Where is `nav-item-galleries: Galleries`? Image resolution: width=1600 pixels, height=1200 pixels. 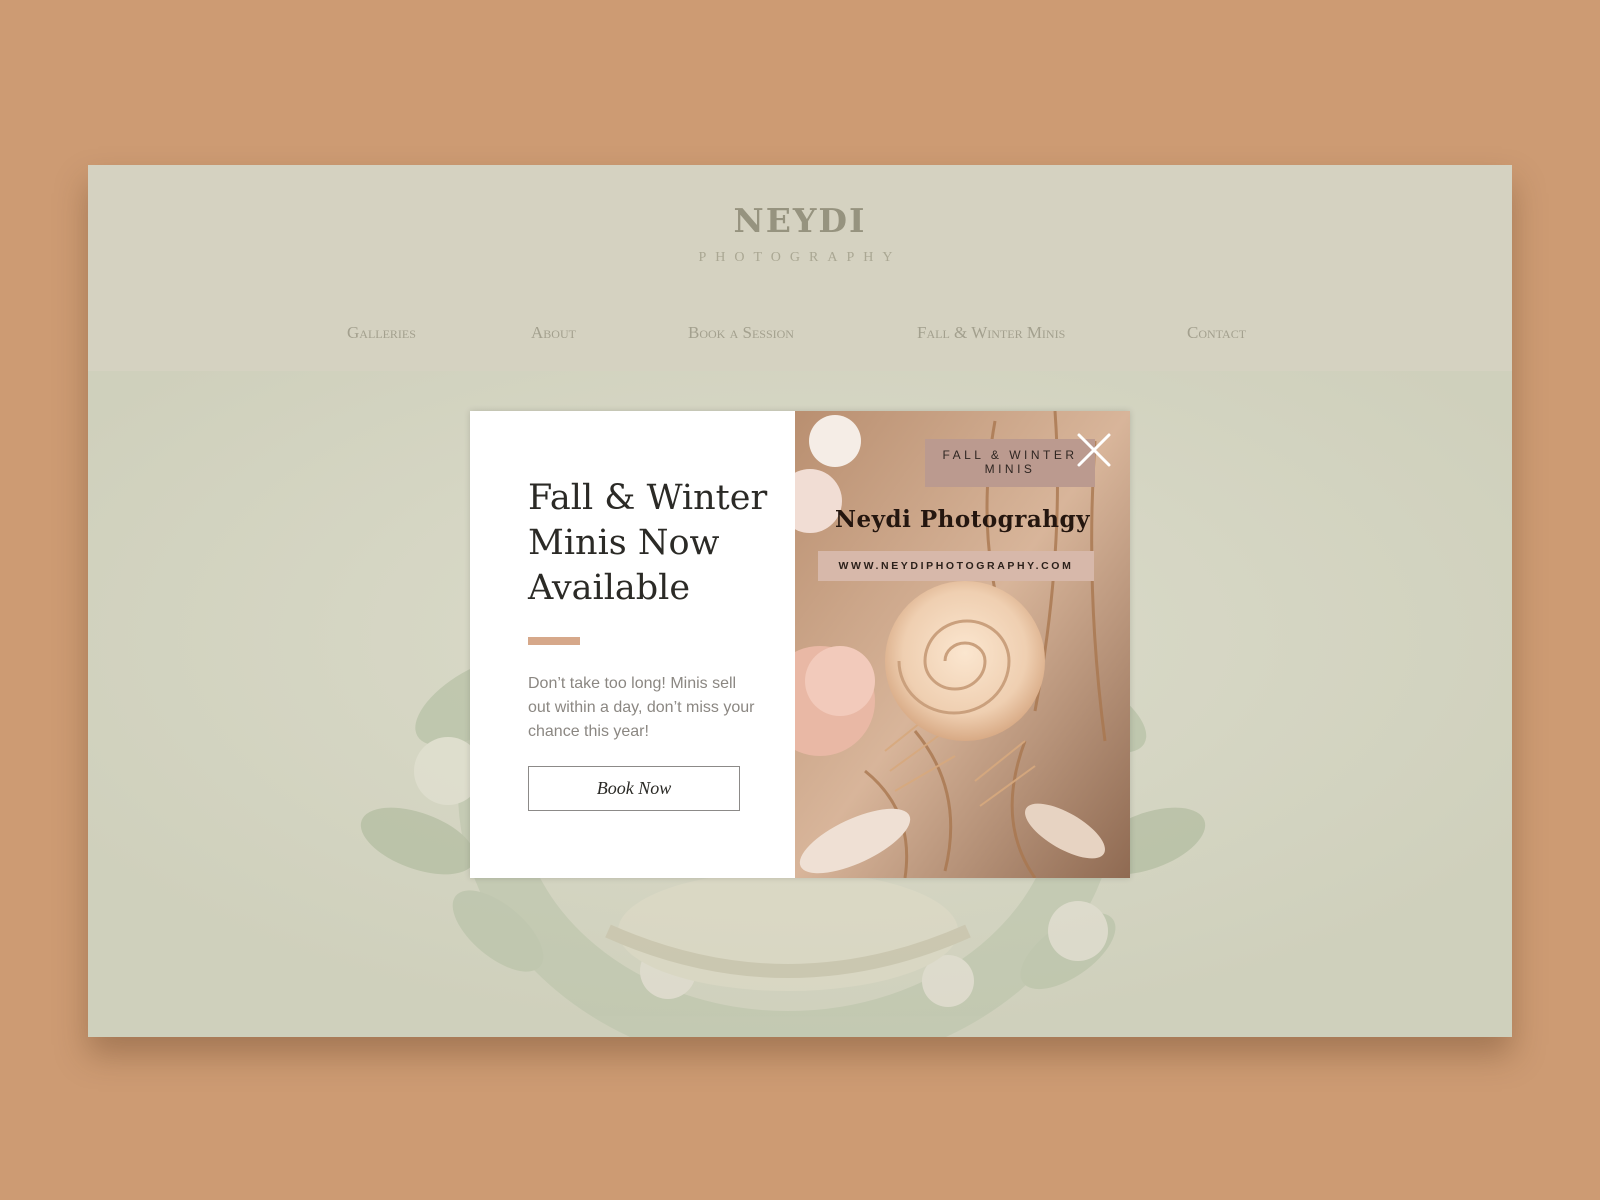 nav-item-galleries: Galleries is located at coordinates (381, 333).